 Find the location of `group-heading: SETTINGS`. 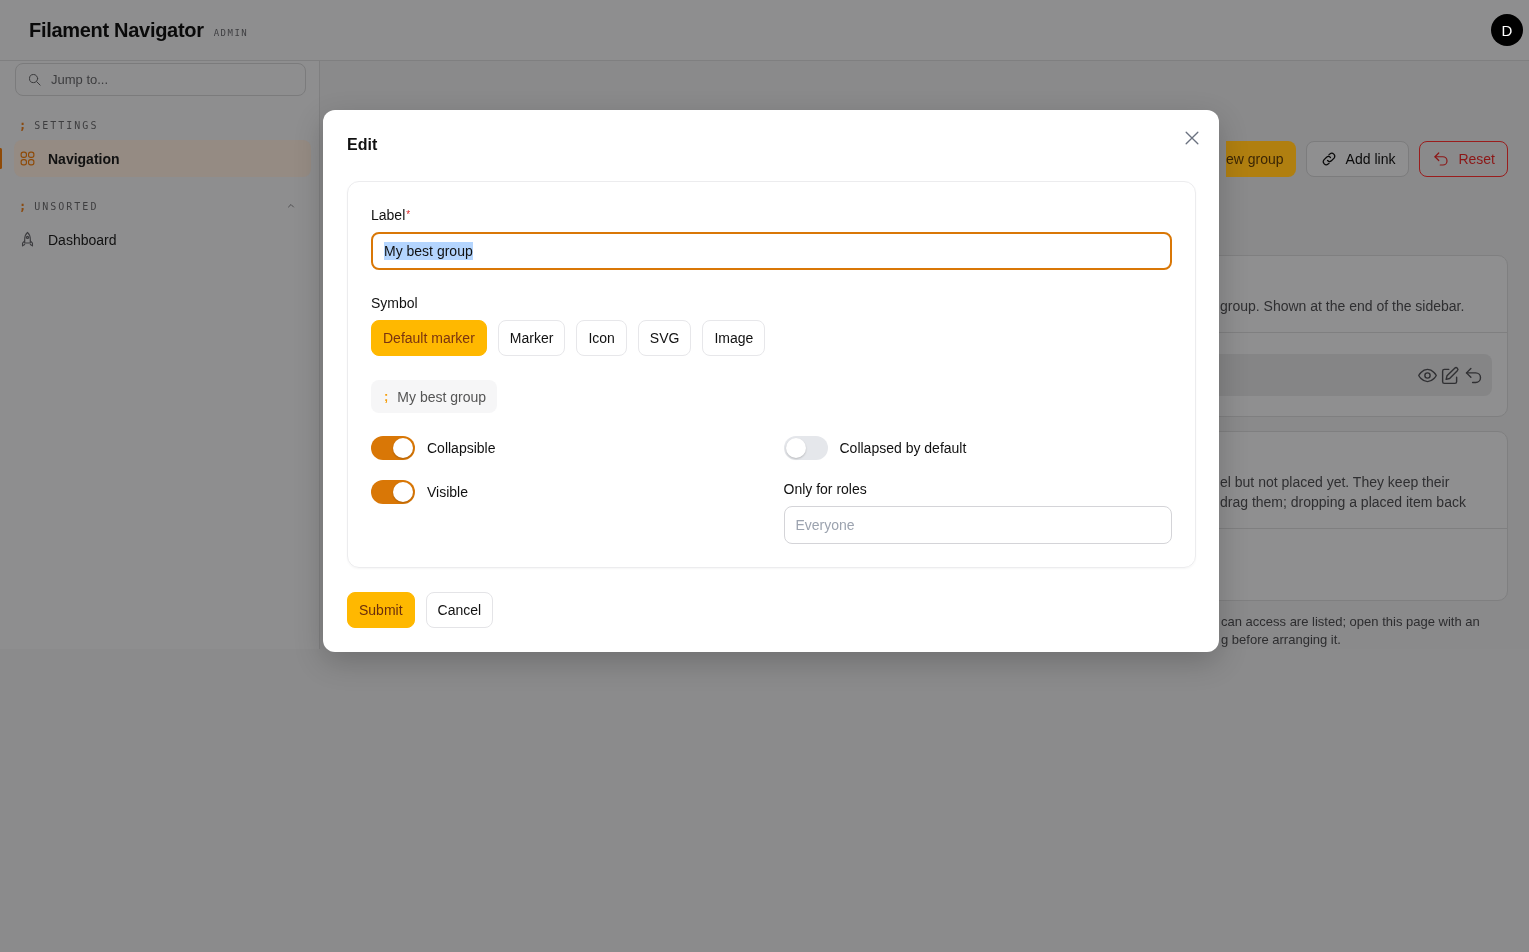

group-heading: SETTINGS is located at coordinates (67, 125).